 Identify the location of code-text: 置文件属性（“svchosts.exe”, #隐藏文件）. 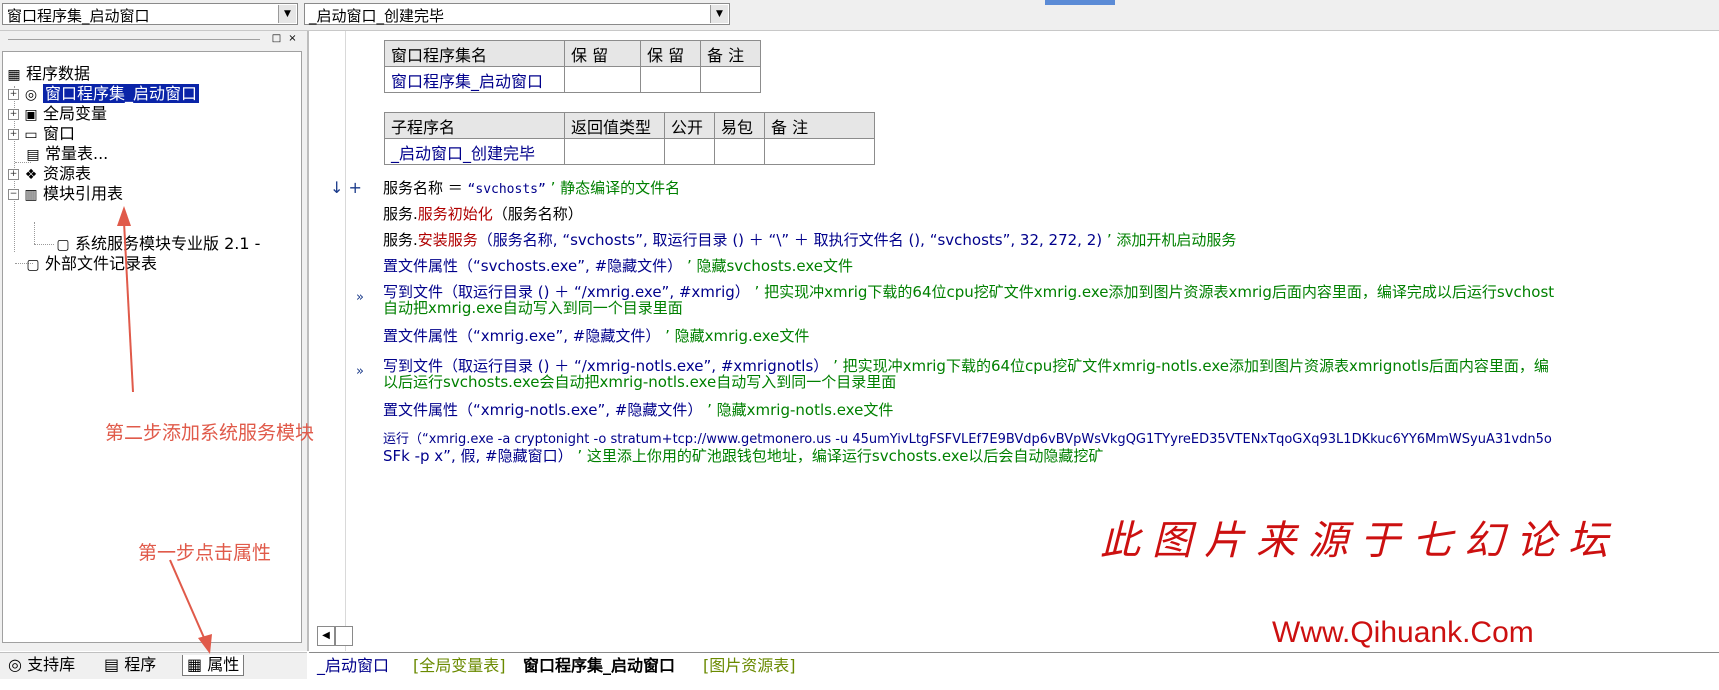
(533, 266).